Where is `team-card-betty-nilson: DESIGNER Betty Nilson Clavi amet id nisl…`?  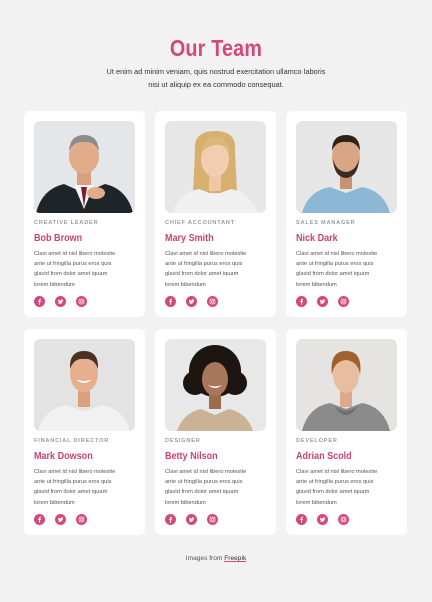 team-card-betty-nilson: DESIGNER Betty Nilson Clavi amet id nisl… is located at coordinates (215, 432).